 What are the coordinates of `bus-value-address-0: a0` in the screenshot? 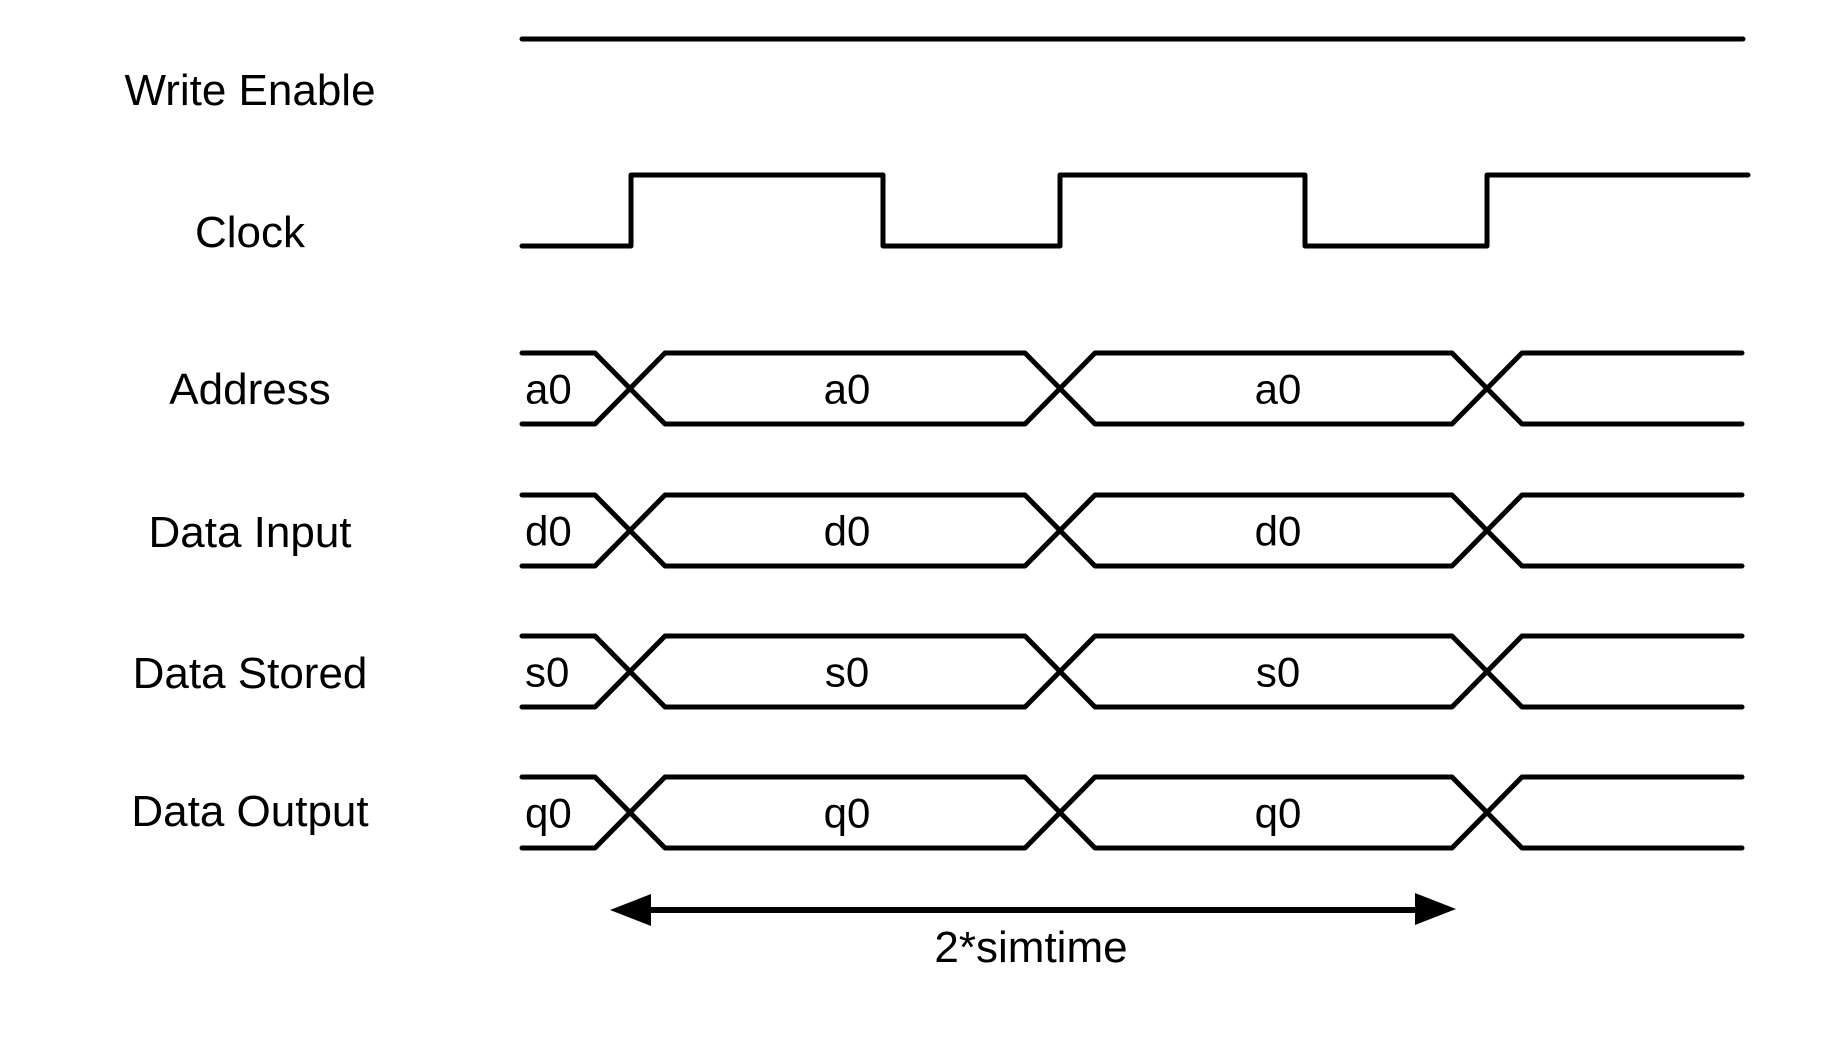 It's located at (548, 389).